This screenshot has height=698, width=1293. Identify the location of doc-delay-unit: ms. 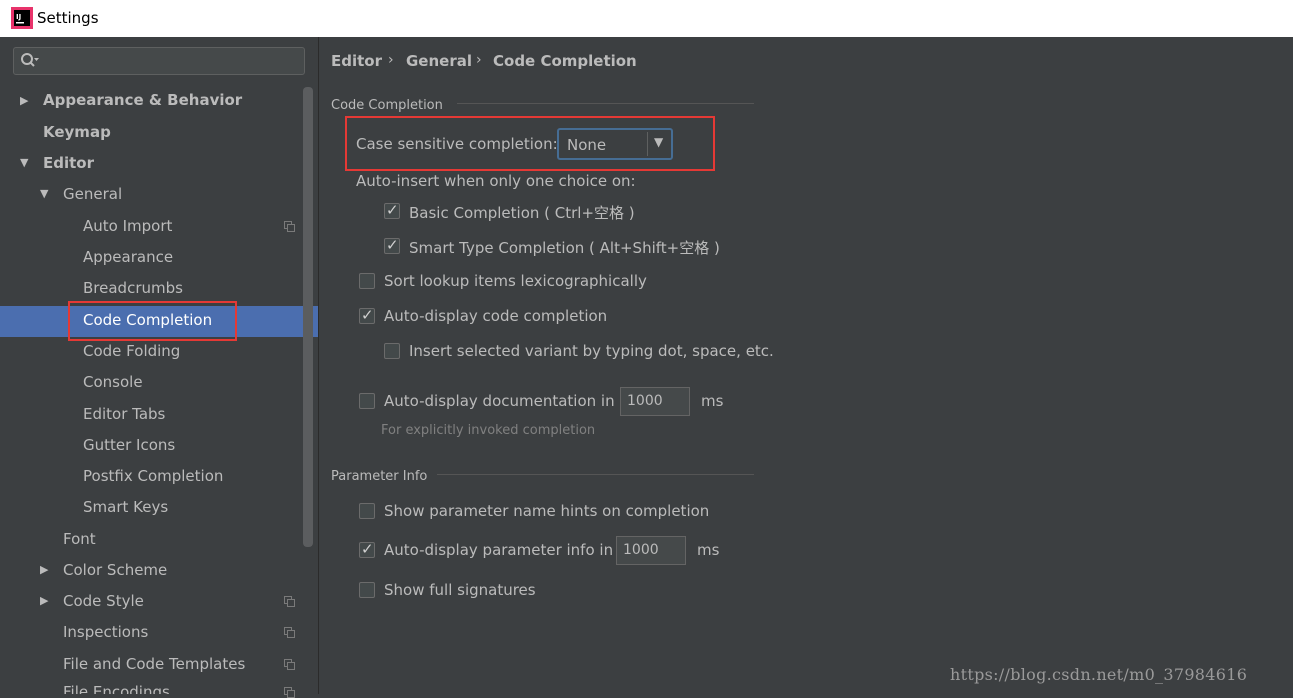
(712, 401).